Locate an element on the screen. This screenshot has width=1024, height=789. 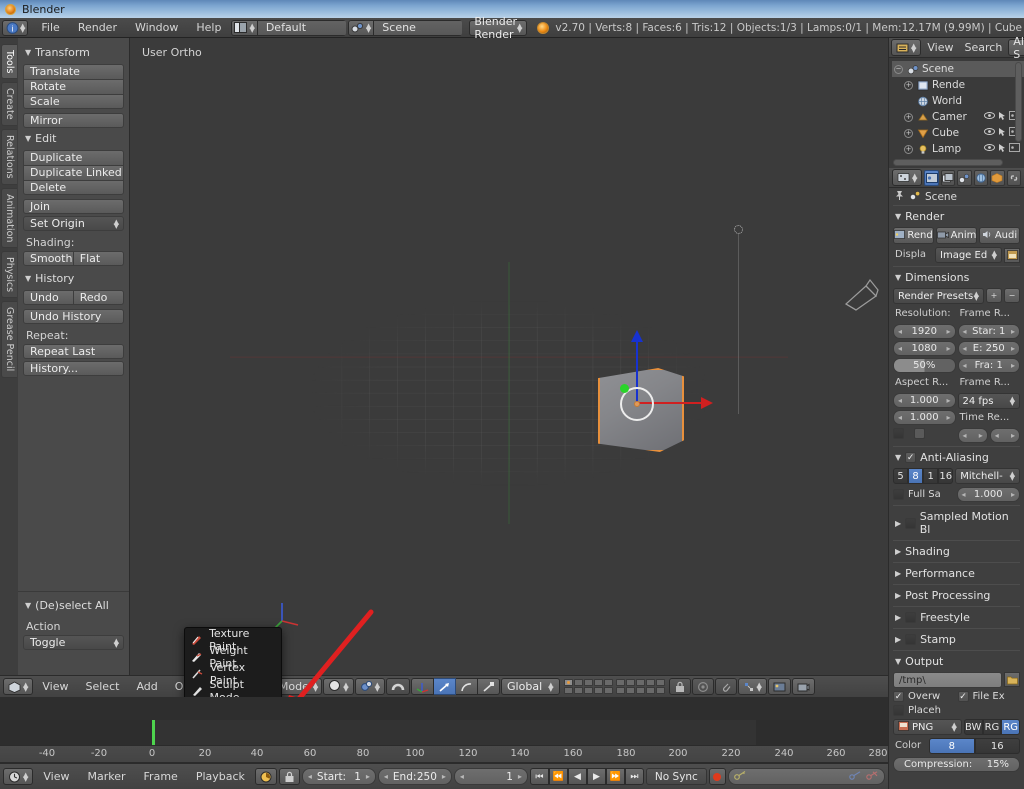
join-button: Join is located at coordinates (73, 206).